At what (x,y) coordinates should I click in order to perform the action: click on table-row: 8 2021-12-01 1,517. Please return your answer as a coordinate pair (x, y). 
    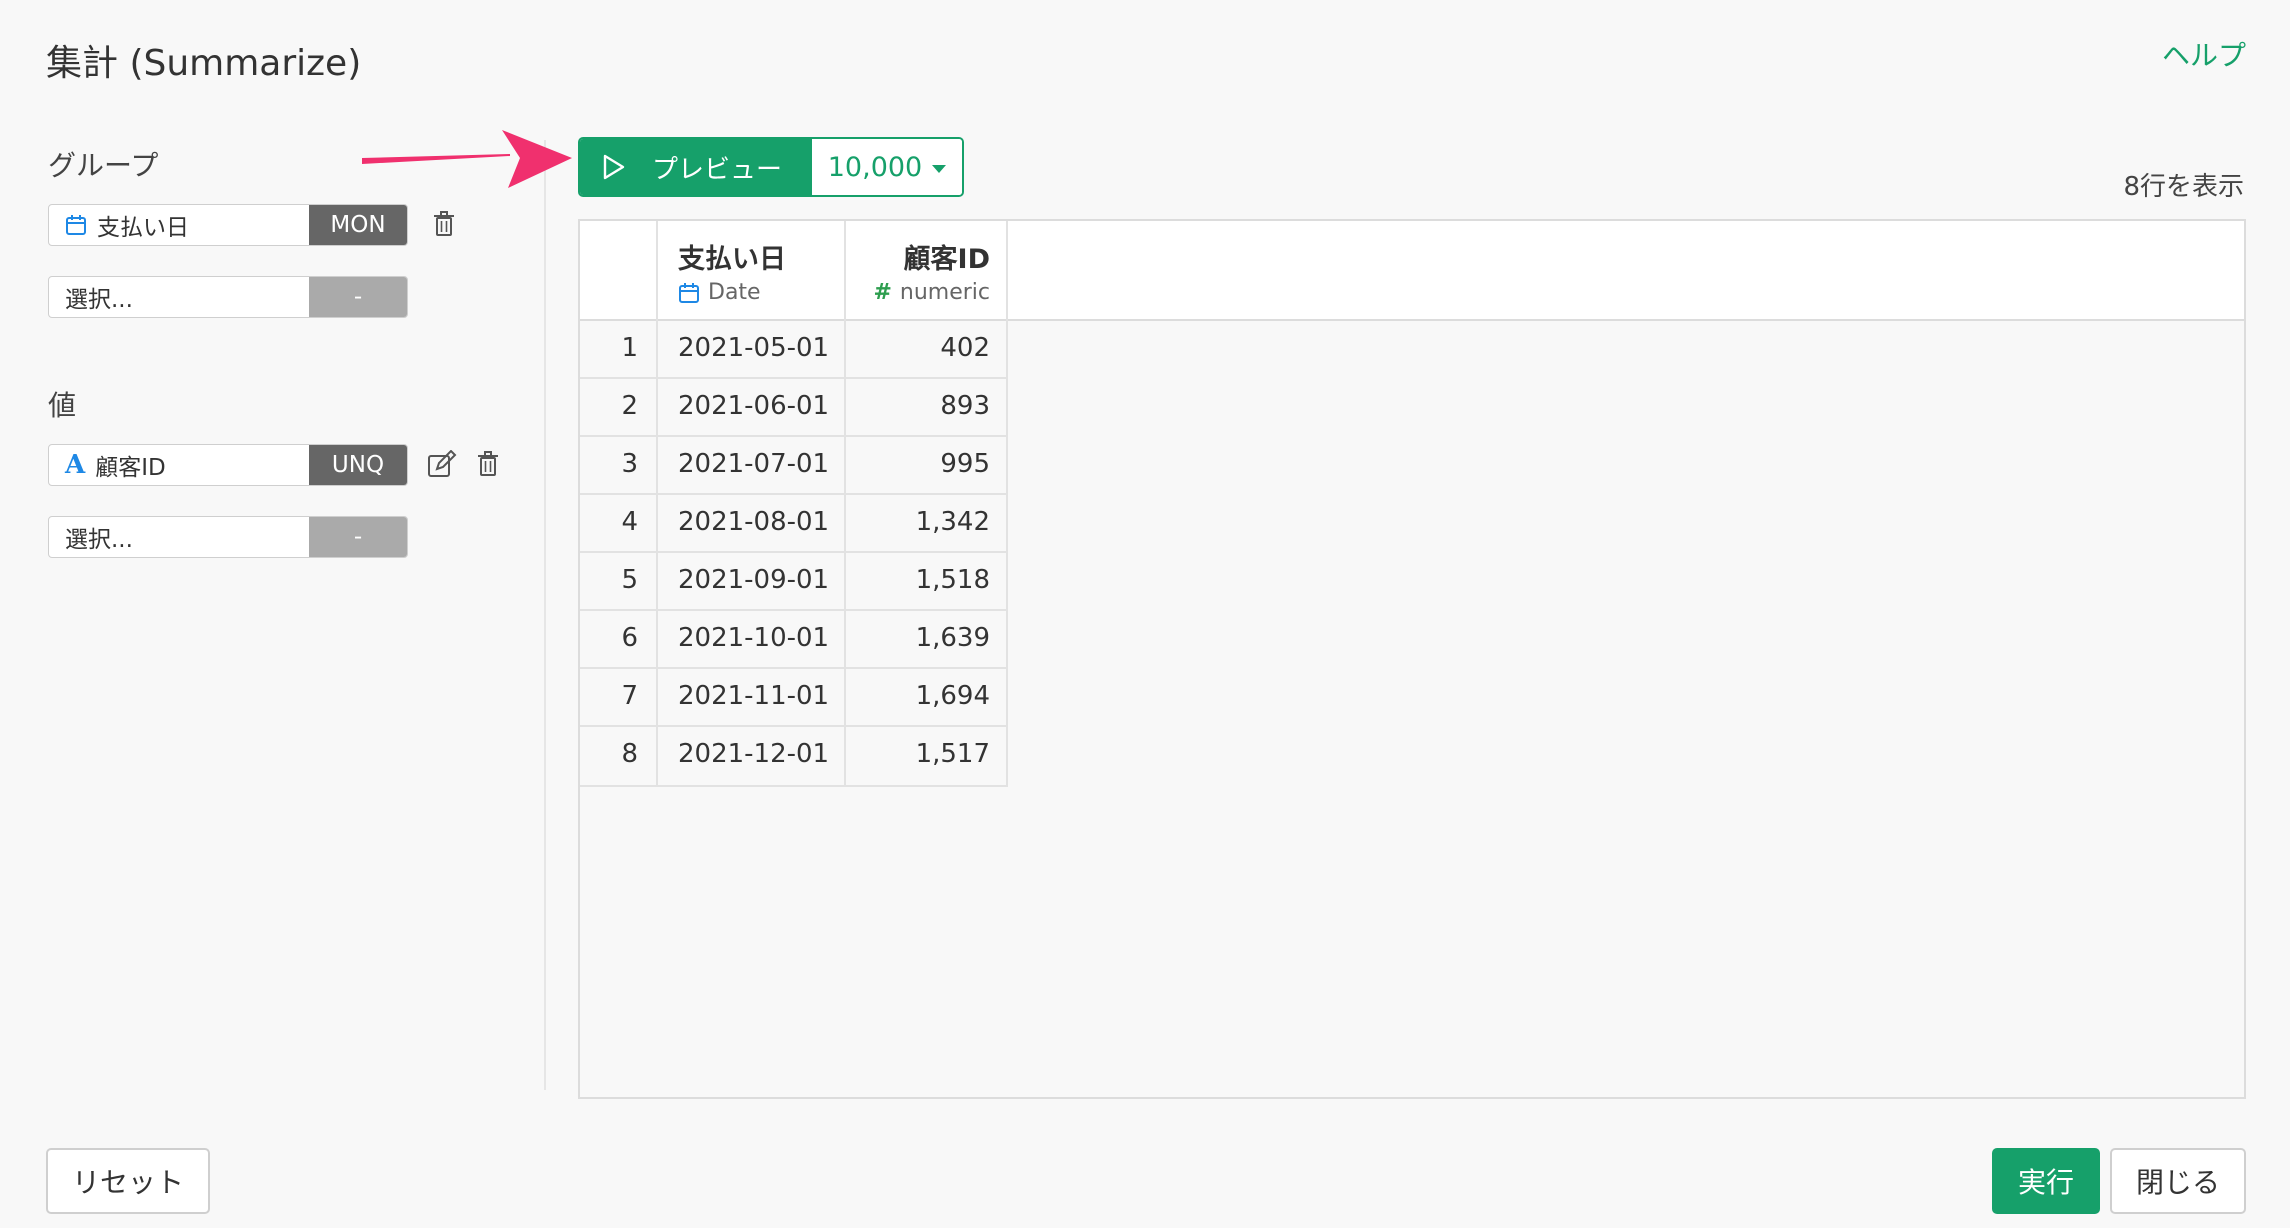
    Looking at the image, I should click on (794, 754).